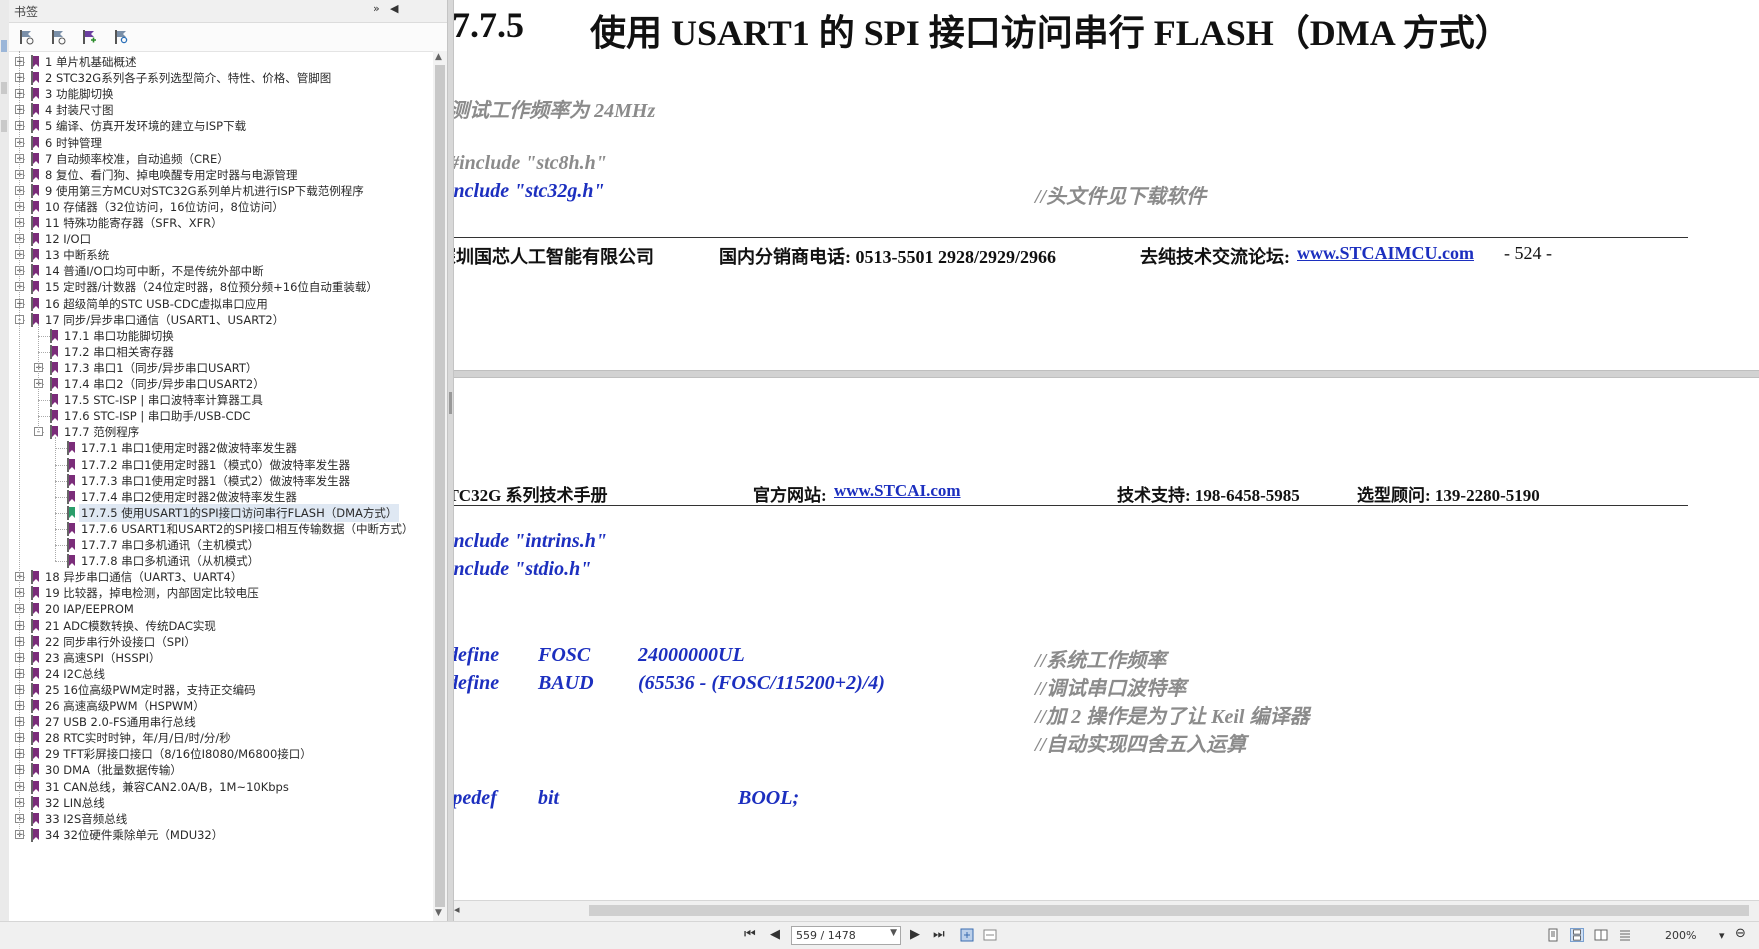 This screenshot has height=949, width=1759. What do you see at coordinates (1577, 935) in the screenshot?
I see `continuous-view-icon` at bounding box center [1577, 935].